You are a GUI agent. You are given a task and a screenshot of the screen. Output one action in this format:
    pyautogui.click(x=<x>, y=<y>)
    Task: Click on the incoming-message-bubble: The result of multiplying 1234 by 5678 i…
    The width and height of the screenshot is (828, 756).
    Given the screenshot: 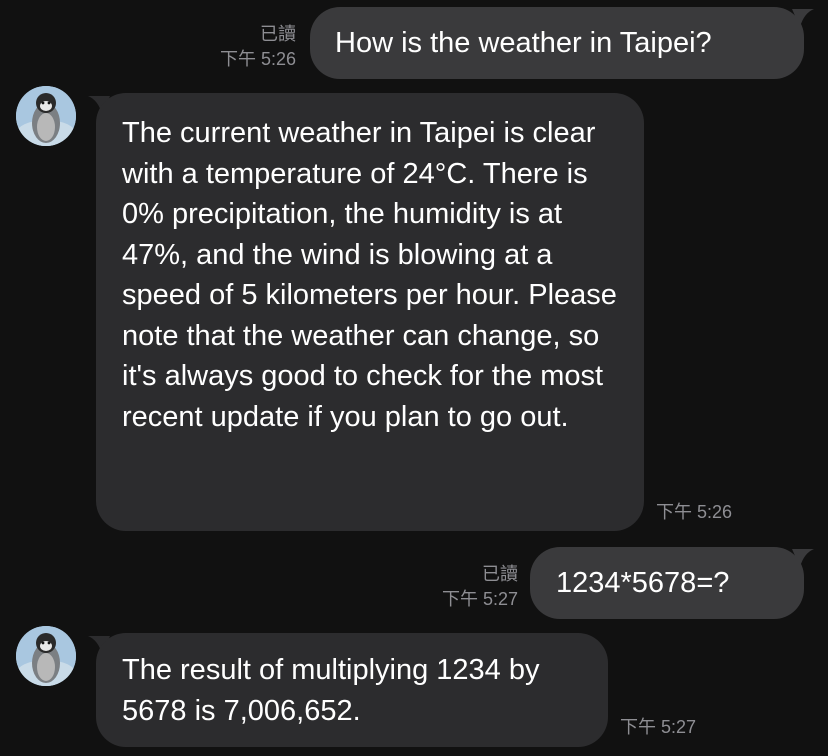 What is the action you would take?
    pyautogui.click(x=352, y=690)
    